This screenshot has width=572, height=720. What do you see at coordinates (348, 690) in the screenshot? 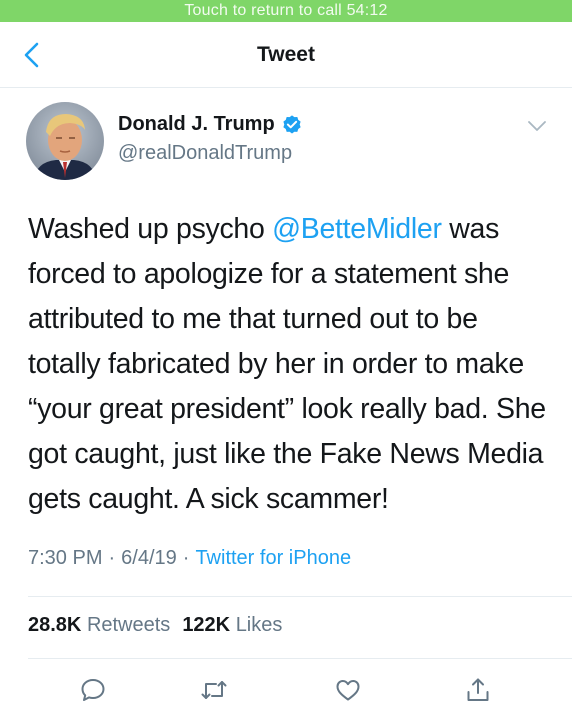
I see `like-icon` at bounding box center [348, 690].